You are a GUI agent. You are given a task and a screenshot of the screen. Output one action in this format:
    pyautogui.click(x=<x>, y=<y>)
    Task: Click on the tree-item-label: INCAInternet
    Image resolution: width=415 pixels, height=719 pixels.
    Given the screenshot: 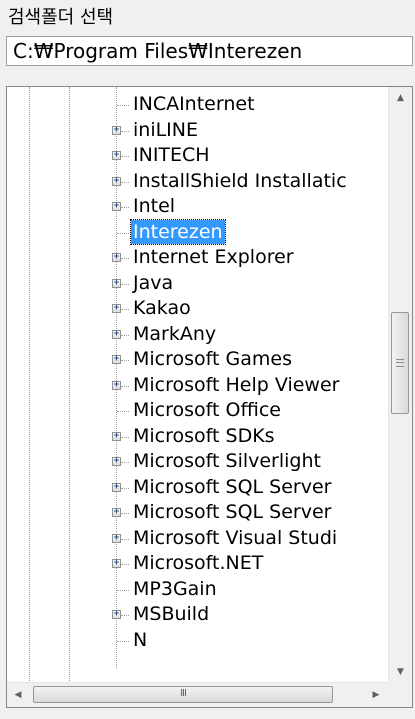 What is the action you would take?
    pyautogui.click(x=194, y=104)
    